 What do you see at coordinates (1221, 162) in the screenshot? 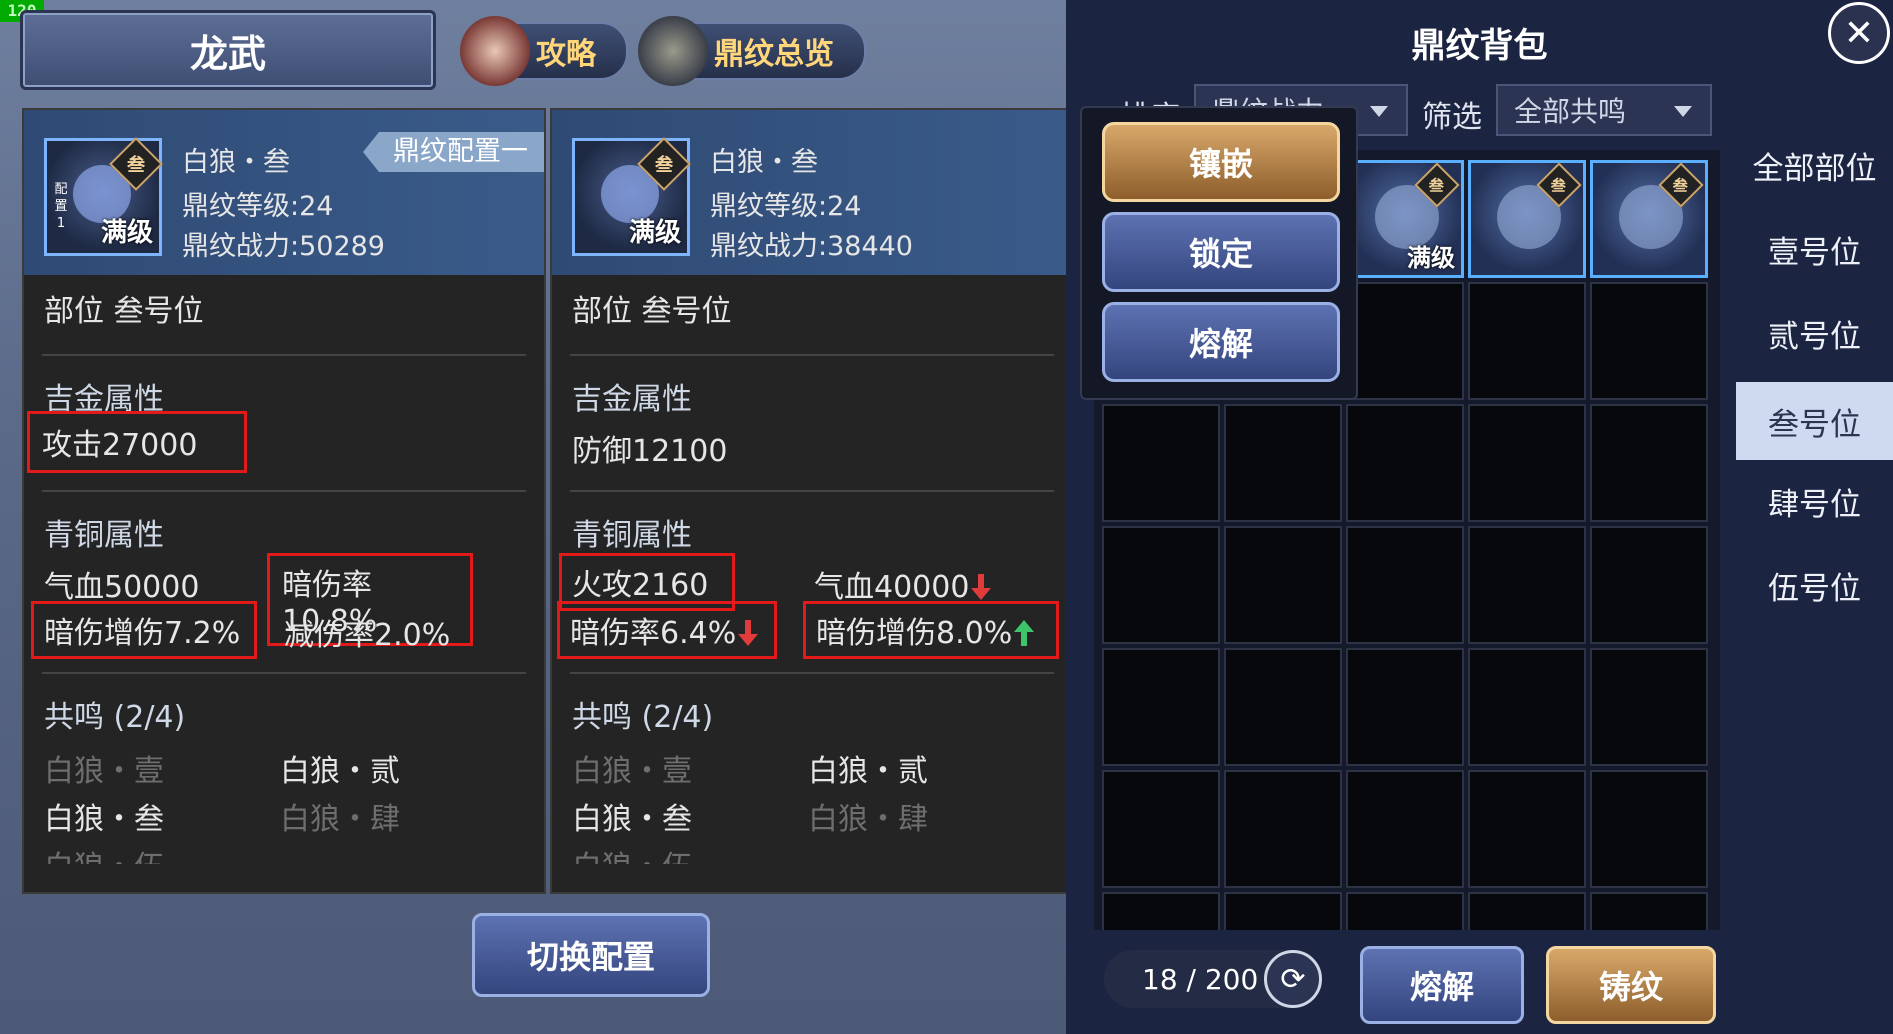
I see `inlay-button: 镶嵌` at bounding box center [1221, 162].